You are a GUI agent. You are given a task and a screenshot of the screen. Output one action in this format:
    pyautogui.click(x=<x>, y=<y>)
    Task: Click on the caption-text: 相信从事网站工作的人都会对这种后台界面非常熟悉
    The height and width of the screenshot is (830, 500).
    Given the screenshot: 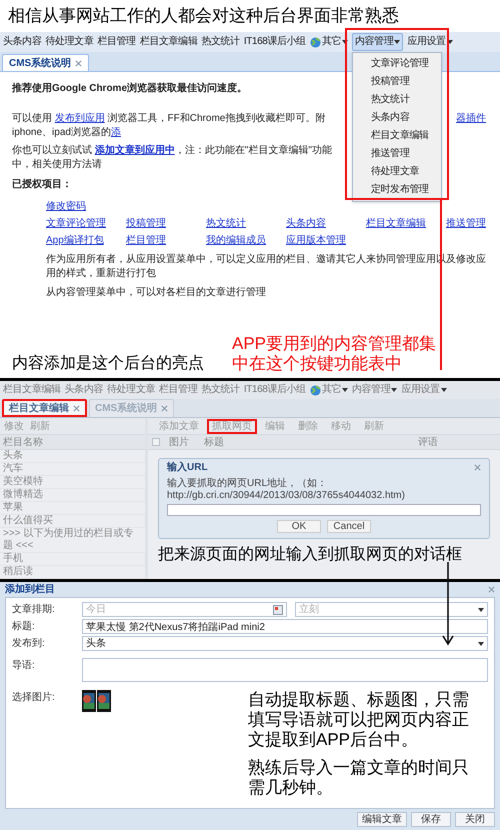 What is the action you would take?
    pyautogui.click(x=203, y=16)
    